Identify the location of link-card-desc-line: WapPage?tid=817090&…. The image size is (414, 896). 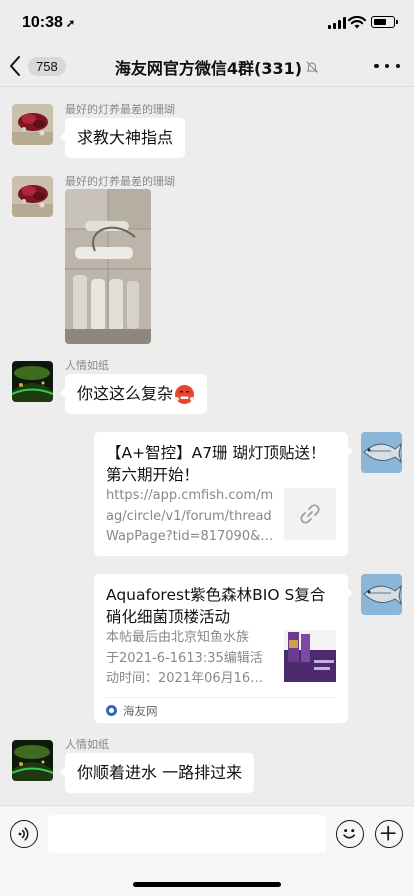
(190, 536).